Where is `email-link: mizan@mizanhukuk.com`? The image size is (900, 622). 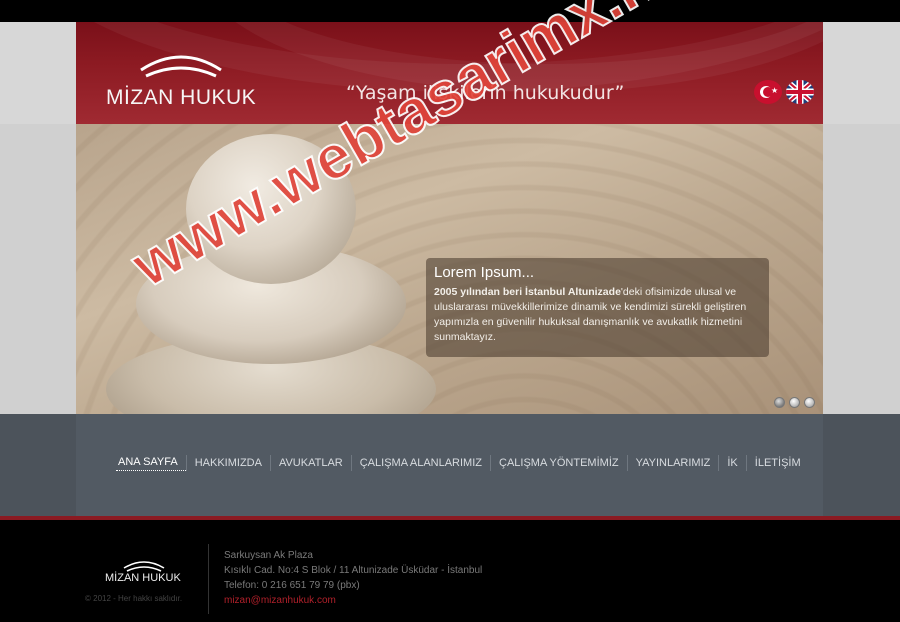
email-link: mizan@mizanhukuk.com is located at coordinates (353, 600).